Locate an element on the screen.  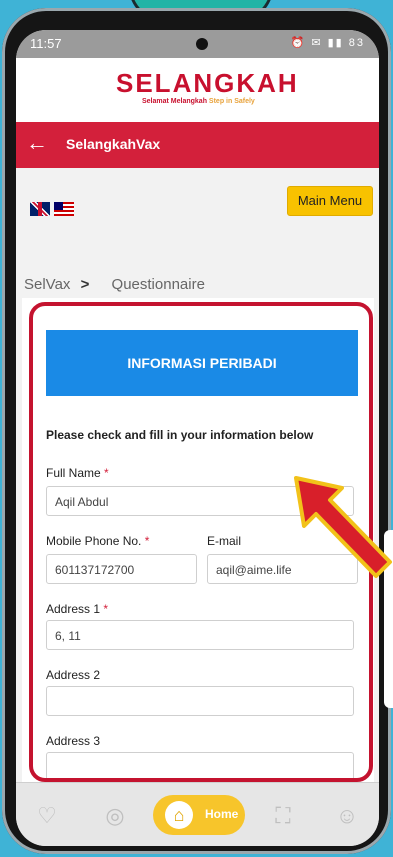
status-bar: 11:57 ⏰ ✉ ▮▮ 83 is located at coordinates (197, 44).